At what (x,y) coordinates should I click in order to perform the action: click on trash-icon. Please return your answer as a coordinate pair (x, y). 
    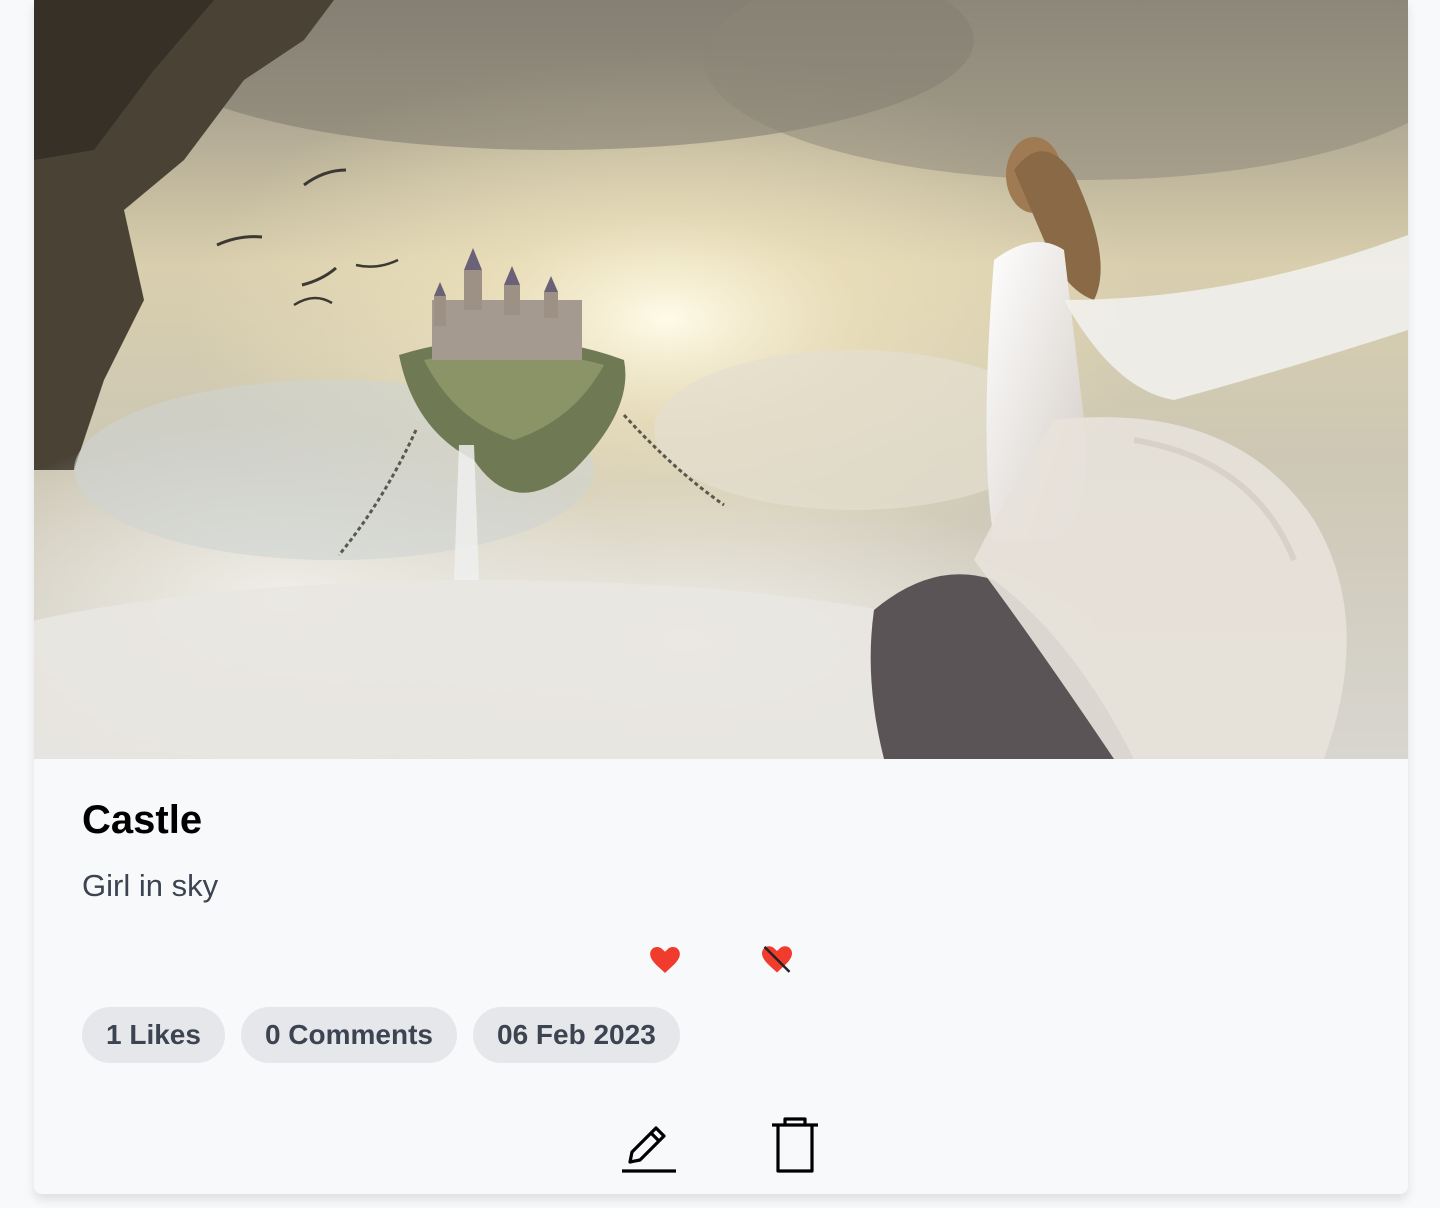
    Looking at the image, I should click on (795, 1145).